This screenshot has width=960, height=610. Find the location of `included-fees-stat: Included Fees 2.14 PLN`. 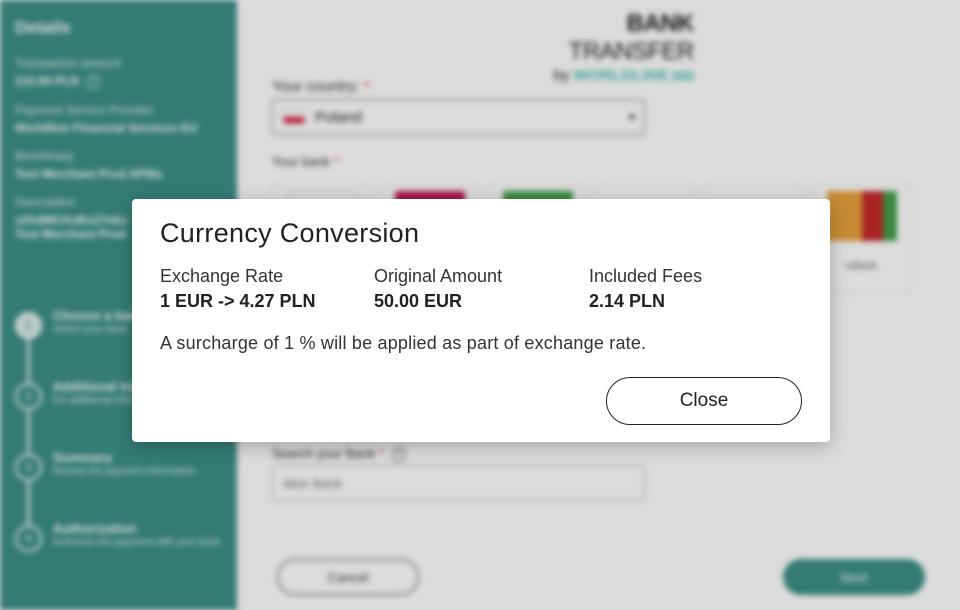

included-fees-stat: Included Fees 2.14 PLN is located at coordinates (645, 289).